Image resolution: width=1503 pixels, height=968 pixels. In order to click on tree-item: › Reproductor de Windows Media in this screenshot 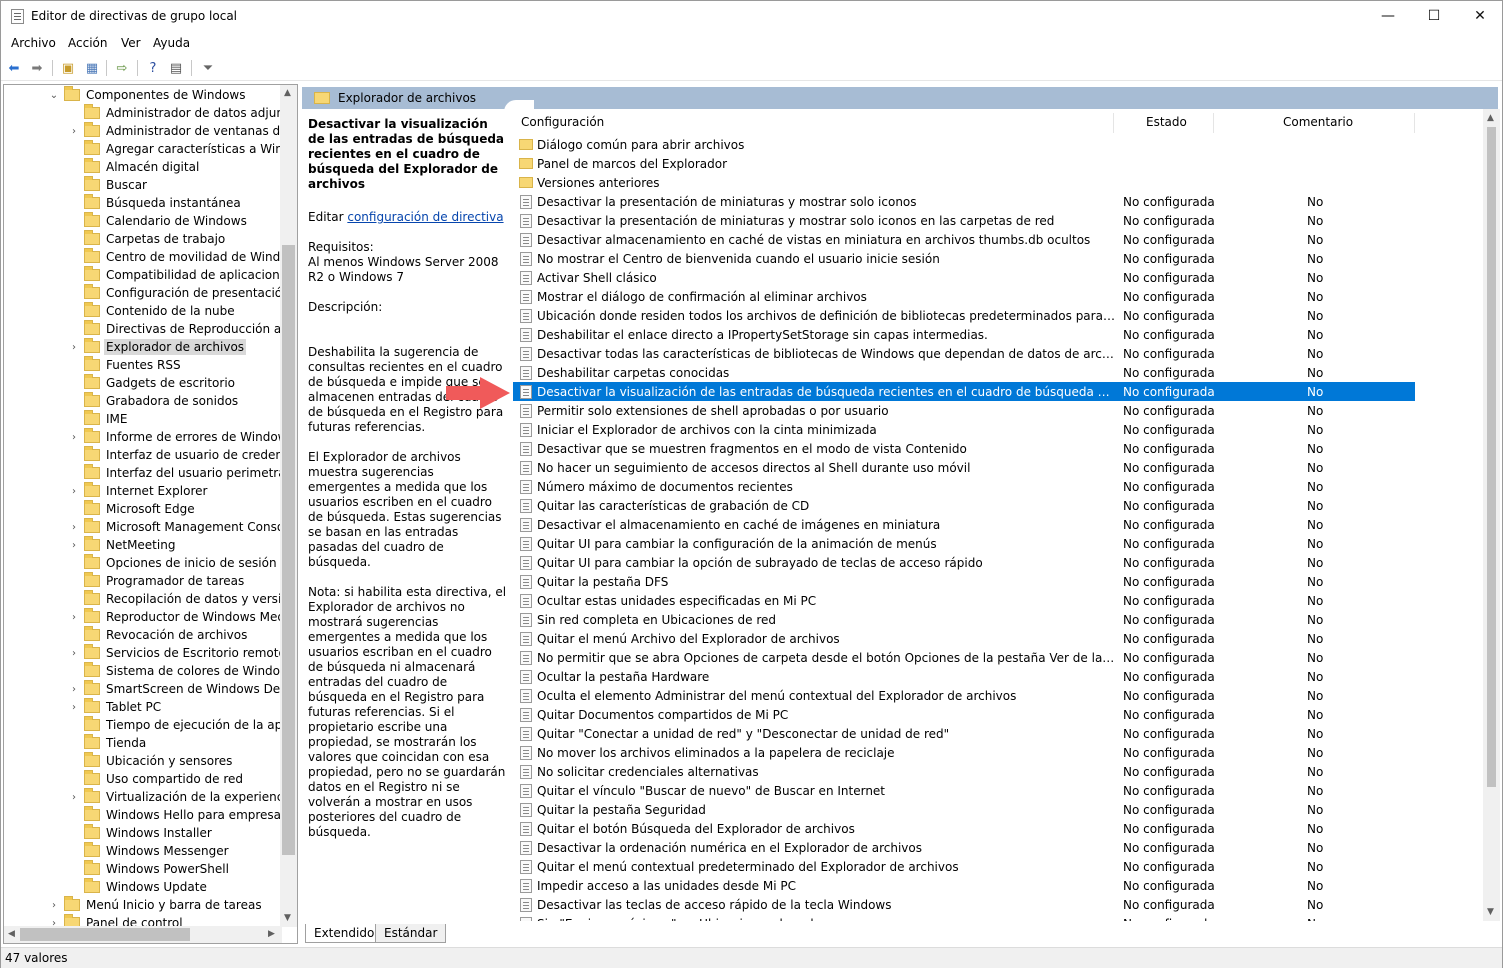, I will do `click(182, 617)`.